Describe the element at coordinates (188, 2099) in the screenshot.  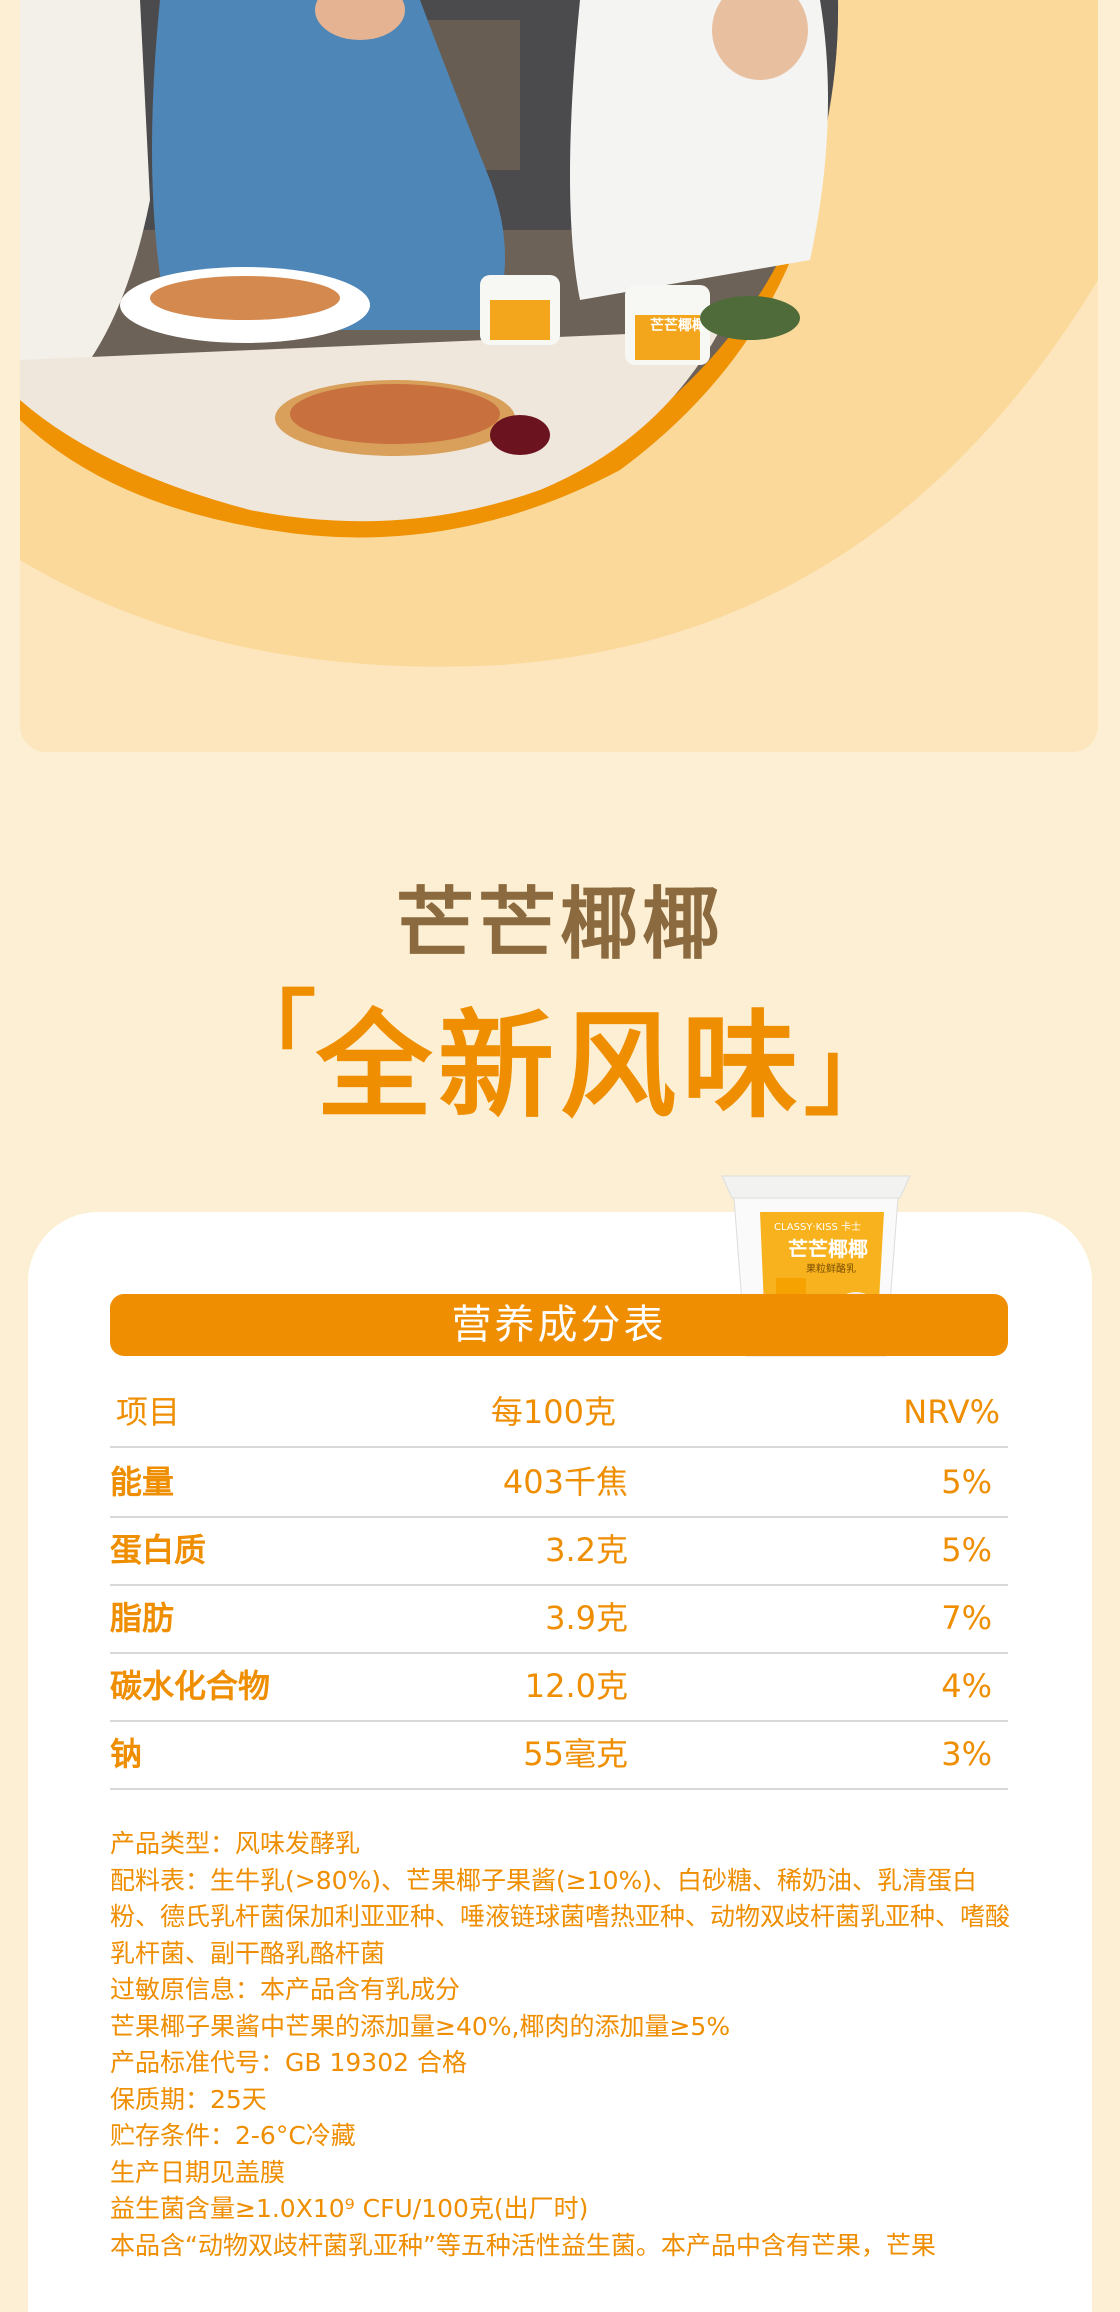
I see `note-shelf-life: 保质期：25天` at that location.